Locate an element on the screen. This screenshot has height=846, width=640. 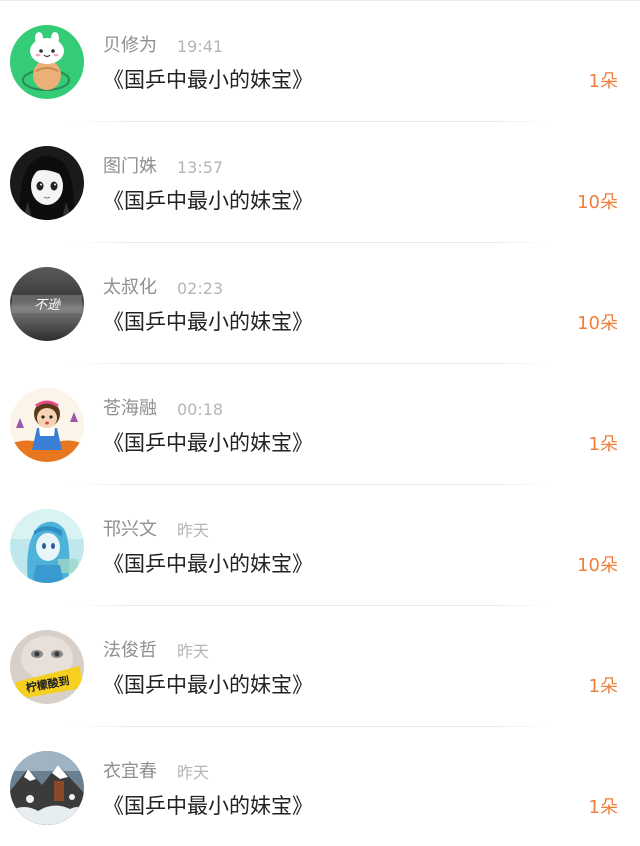
user-name: 贝修为 is located at coordinates (130, 46).